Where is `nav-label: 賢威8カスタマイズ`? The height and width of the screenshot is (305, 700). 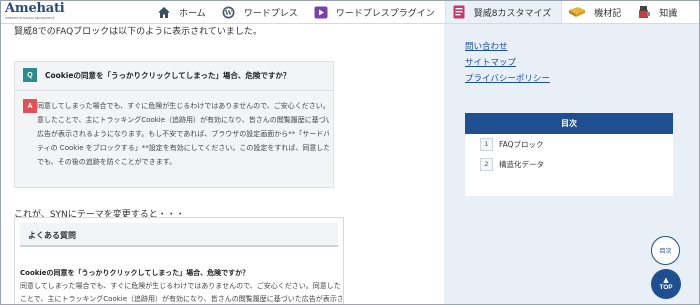 nav-label: 賢威8カスタマイズ is located at coordinates (512, 13).